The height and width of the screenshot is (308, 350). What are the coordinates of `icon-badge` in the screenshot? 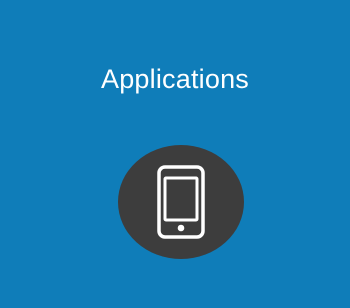 It's located at (181, 202).